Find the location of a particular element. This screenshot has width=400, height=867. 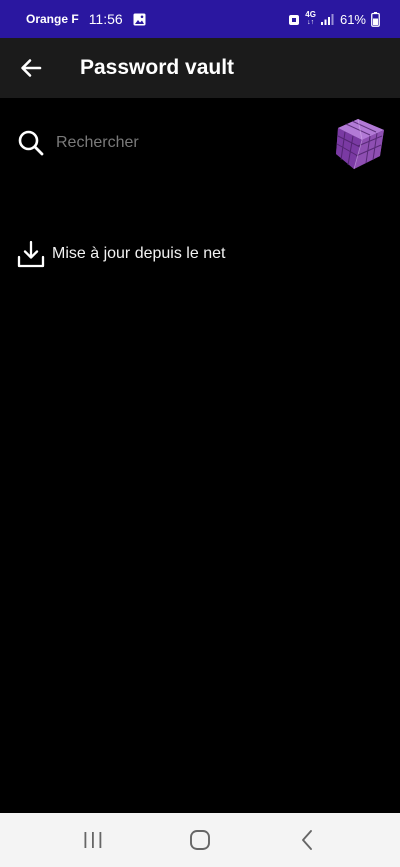

recents-icon is located at coordinates (93, 840).